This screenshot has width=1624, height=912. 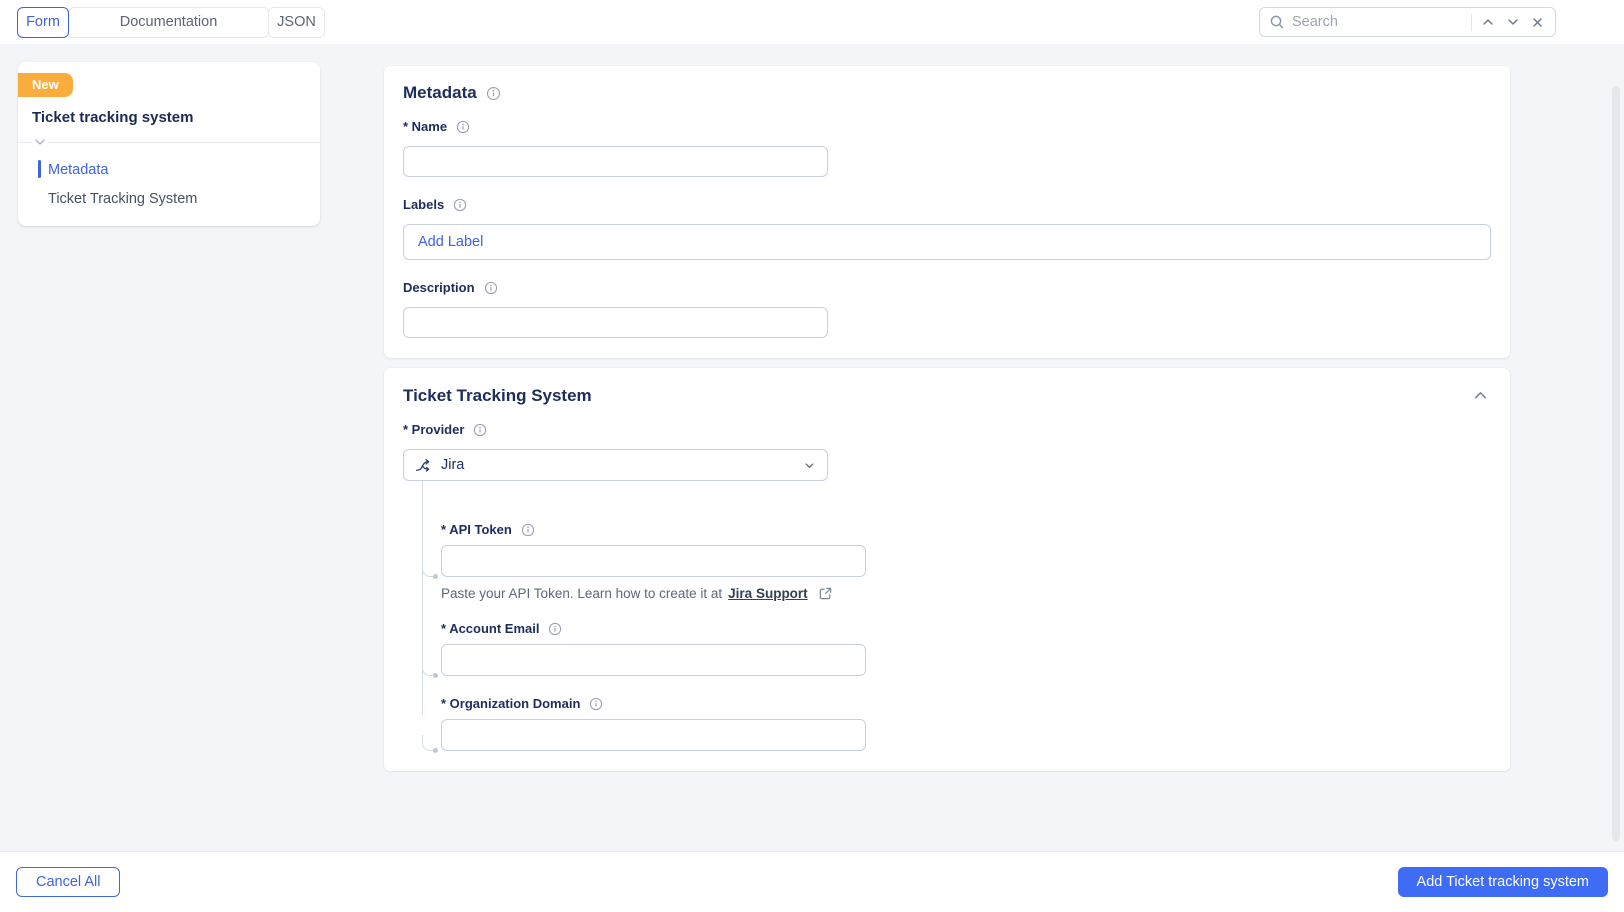 I want to click on search-box, so click(x=1407, y=22).